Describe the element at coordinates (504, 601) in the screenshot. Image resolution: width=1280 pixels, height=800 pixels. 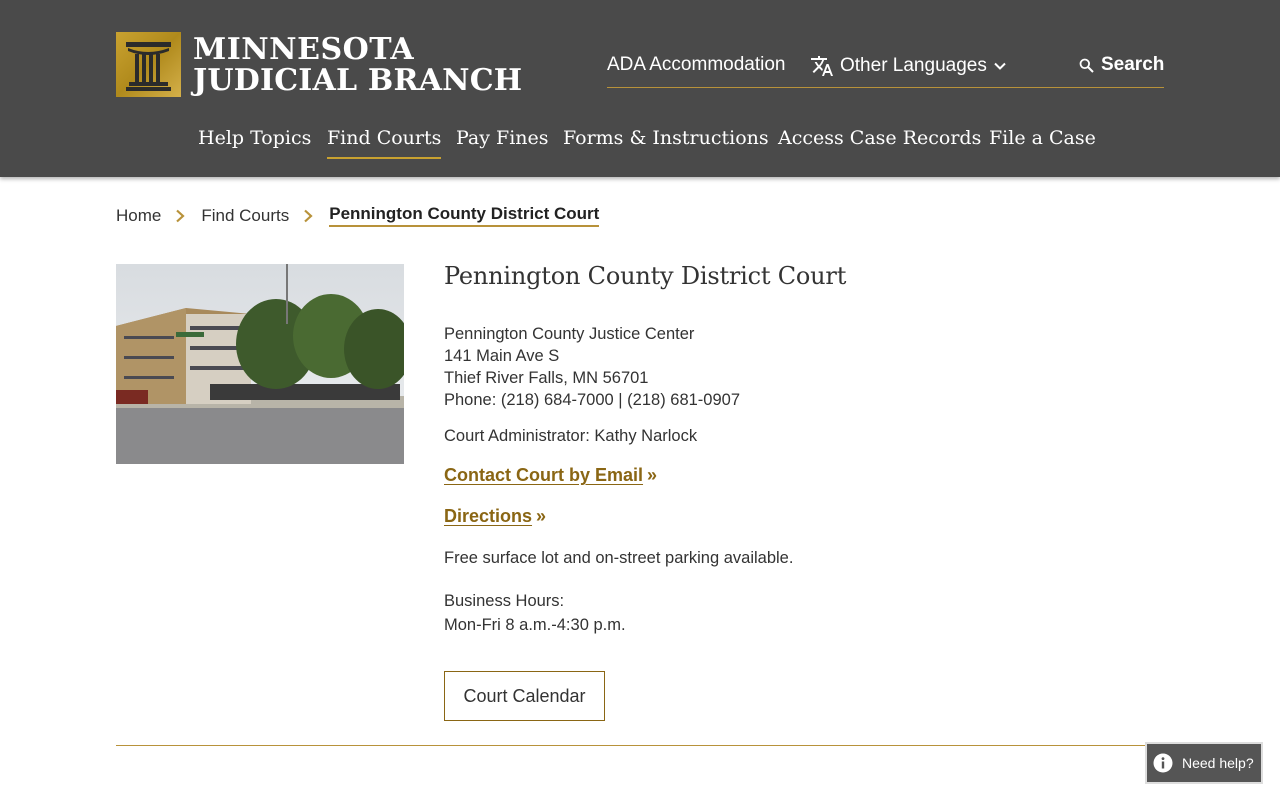
I see `hours-label: Business Hours:` at that location.